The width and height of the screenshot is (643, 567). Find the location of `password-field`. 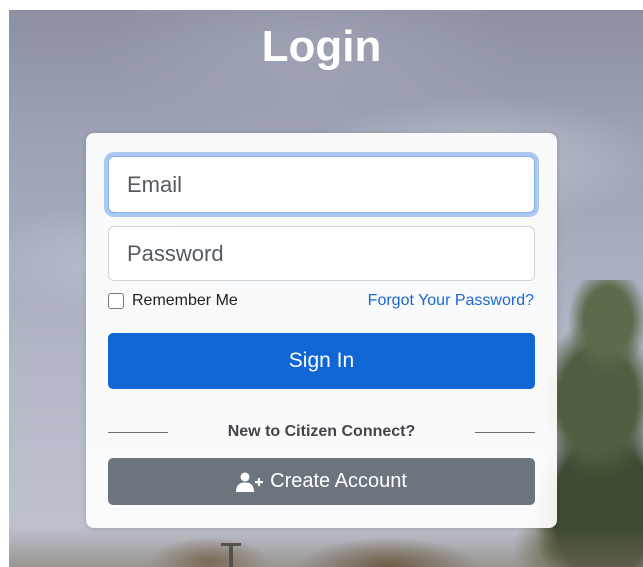

password-field is located at coordinates (321, 253).